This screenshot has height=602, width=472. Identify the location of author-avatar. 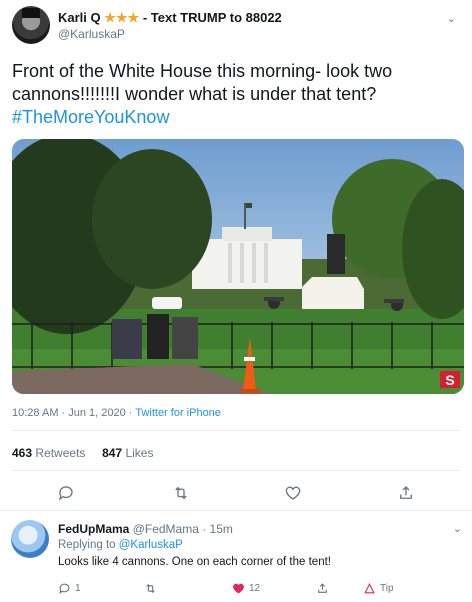
(31, 25).